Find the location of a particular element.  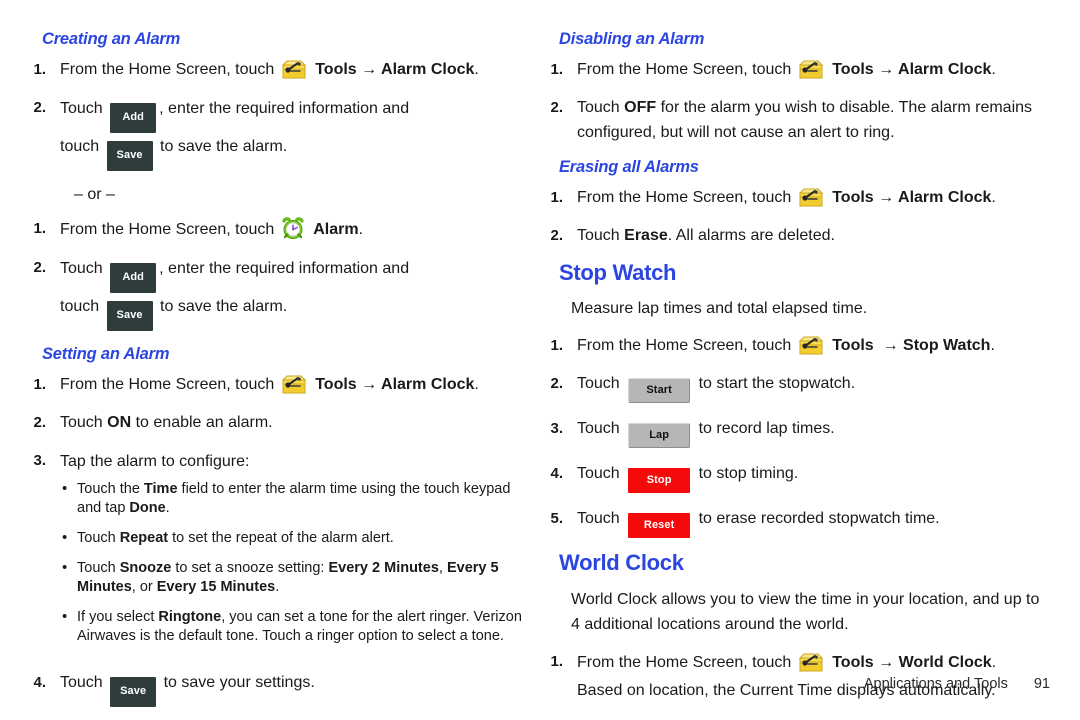

off-keyword: OFF is located at coordinates (640, 108).